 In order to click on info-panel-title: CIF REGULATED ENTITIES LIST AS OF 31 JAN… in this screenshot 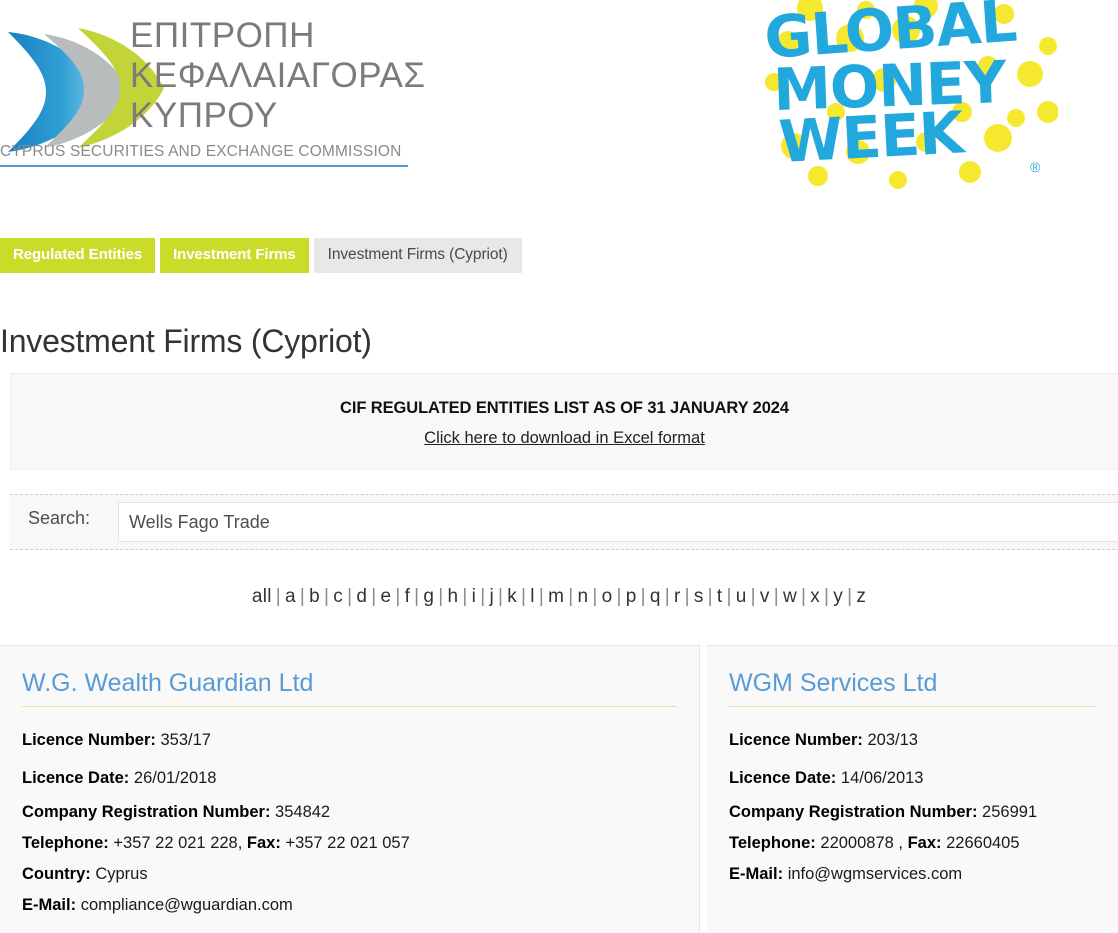, I will do `click(564, 408)`.